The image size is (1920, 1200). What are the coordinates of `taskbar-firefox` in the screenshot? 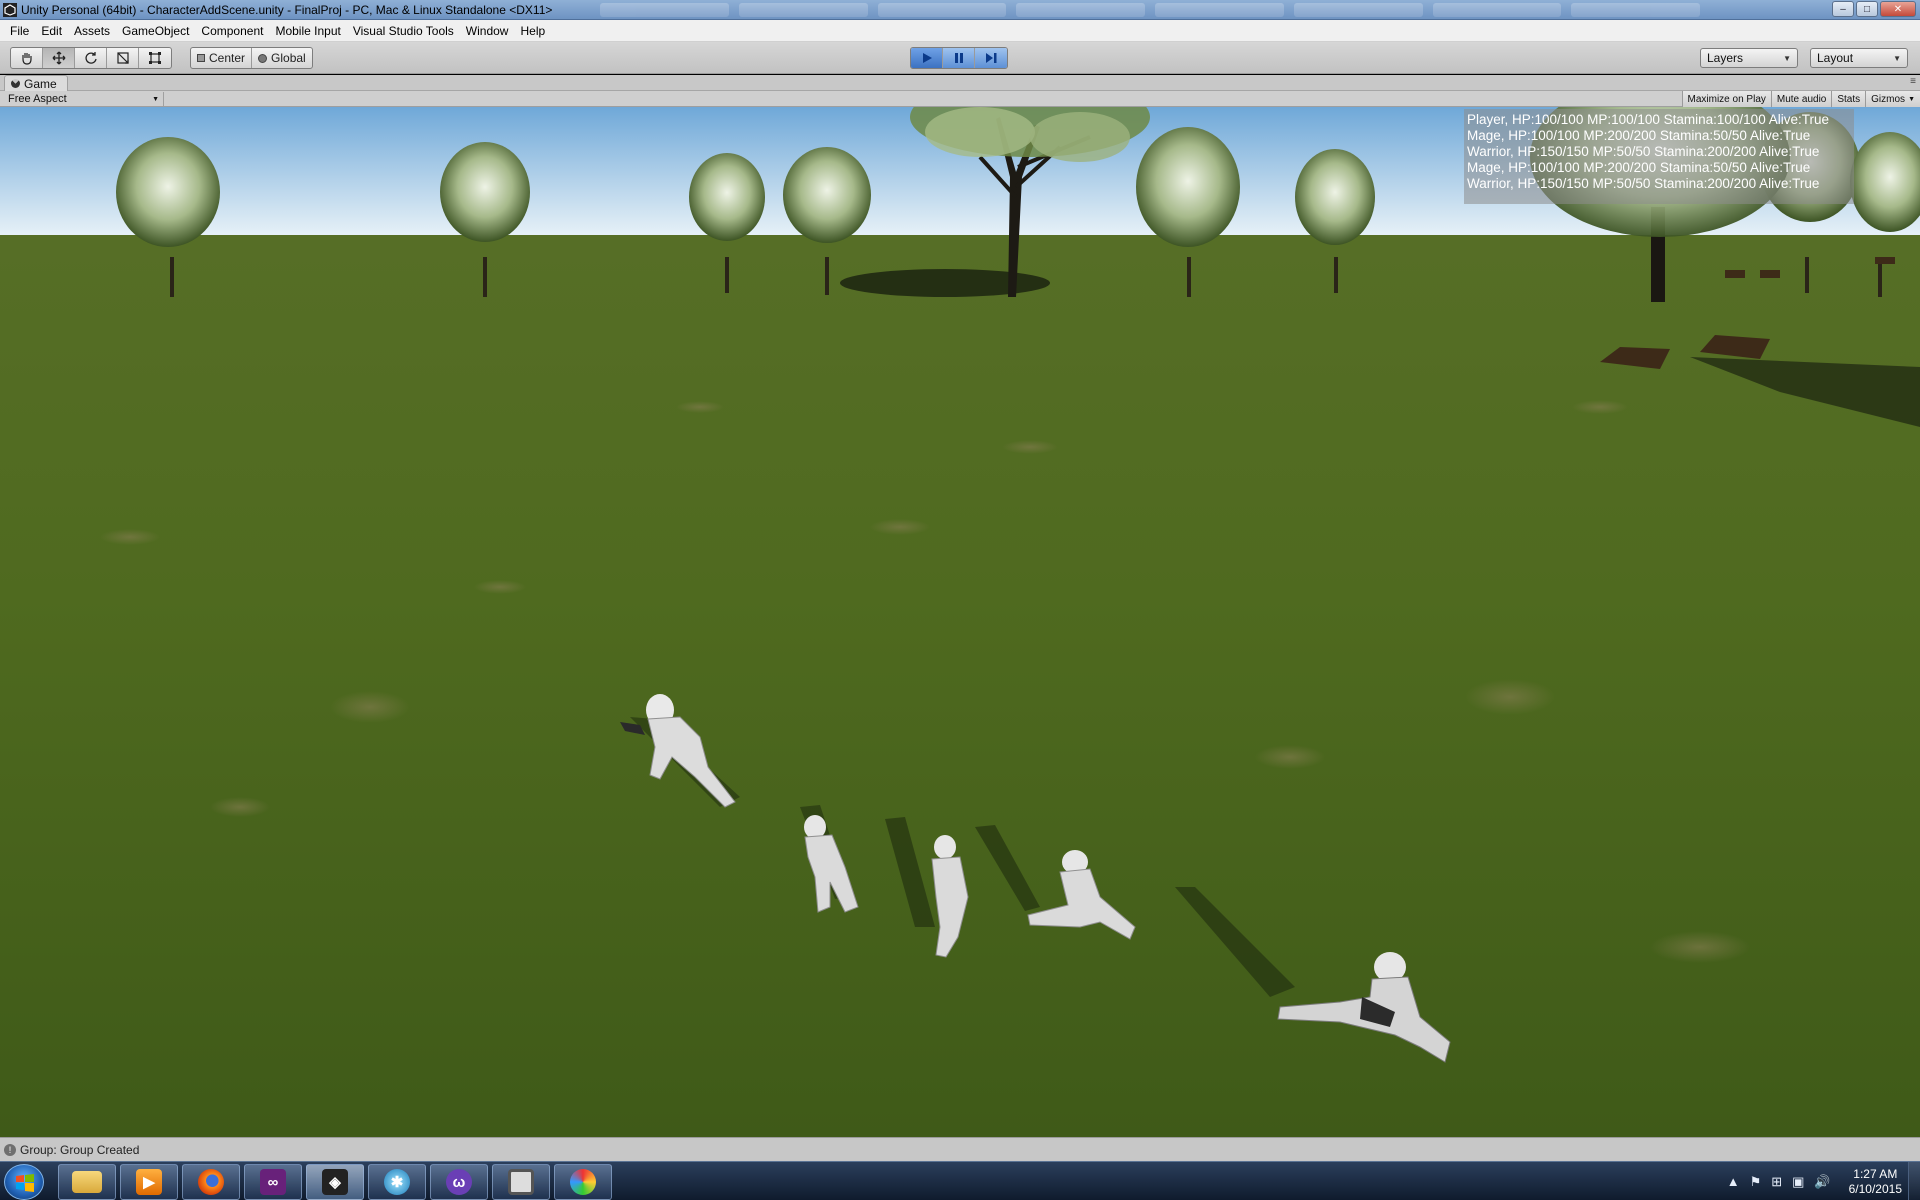 It's located at (211, 1182).